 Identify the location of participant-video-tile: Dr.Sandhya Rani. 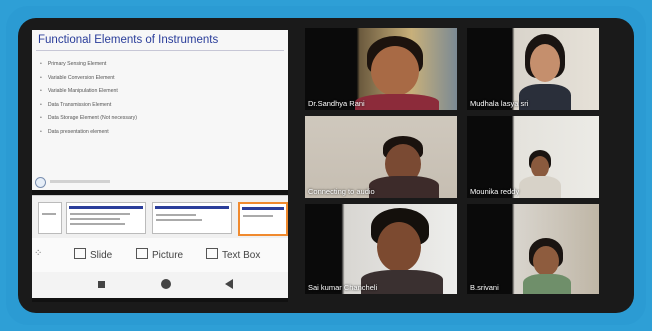
(381, 69).